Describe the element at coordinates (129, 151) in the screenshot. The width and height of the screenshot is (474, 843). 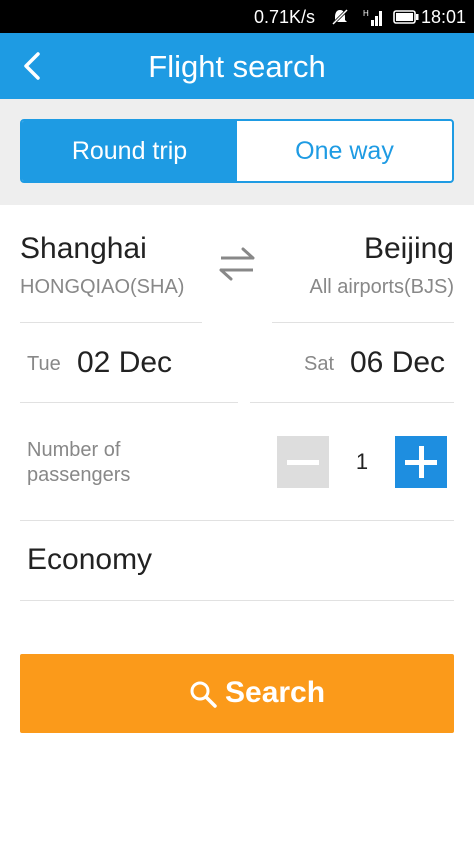
I see `tab-round-trip: Round trip` at that location.